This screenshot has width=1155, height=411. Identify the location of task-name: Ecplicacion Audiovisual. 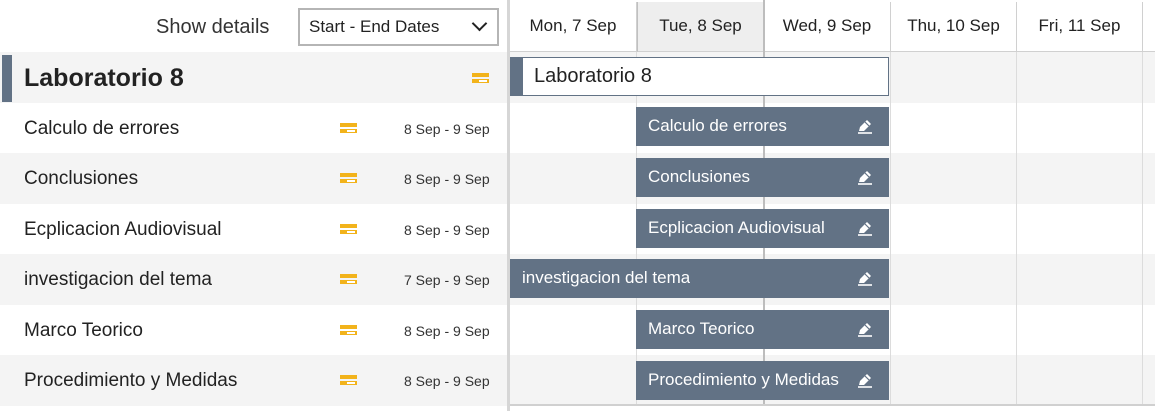
(123, 229).